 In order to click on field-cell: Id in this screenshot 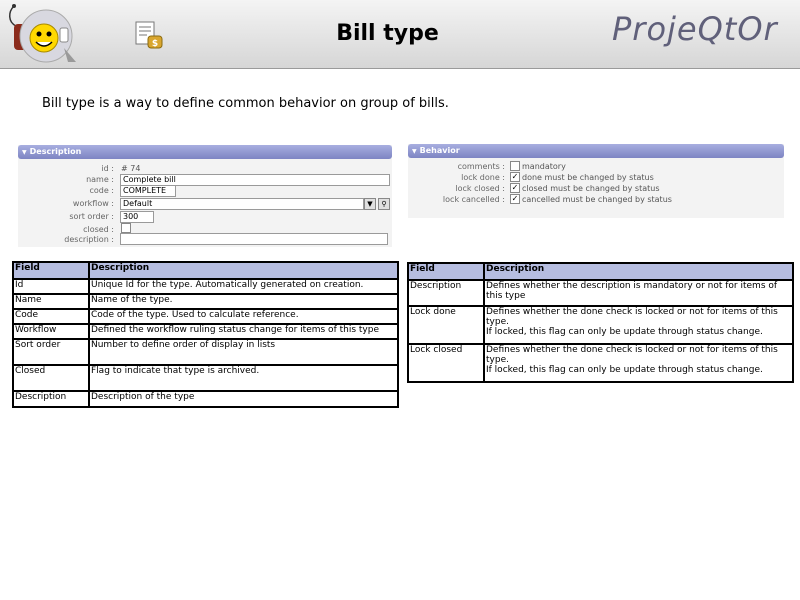, I will do `click(51, 286)`.